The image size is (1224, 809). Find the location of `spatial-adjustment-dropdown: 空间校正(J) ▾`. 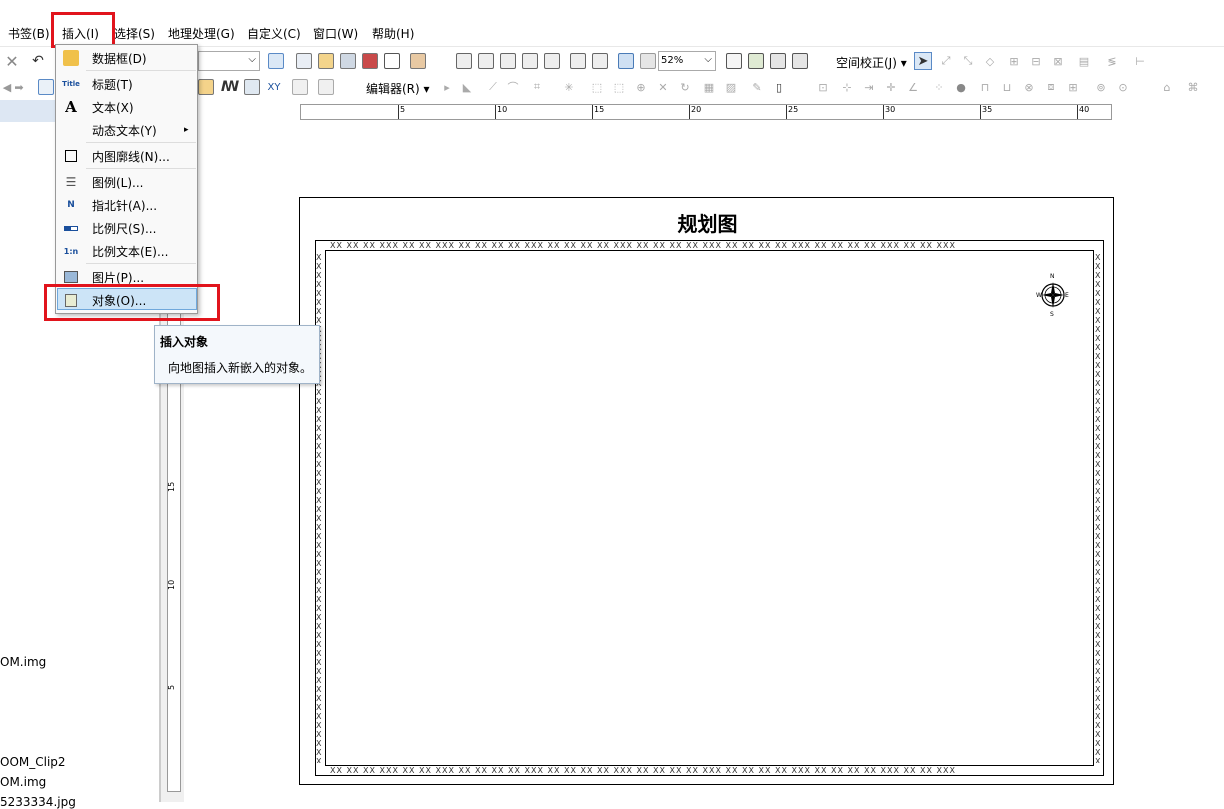

spatial-adjustment-dropdown: 空间校正(J) ▾ is located at coordinates (871, 62).